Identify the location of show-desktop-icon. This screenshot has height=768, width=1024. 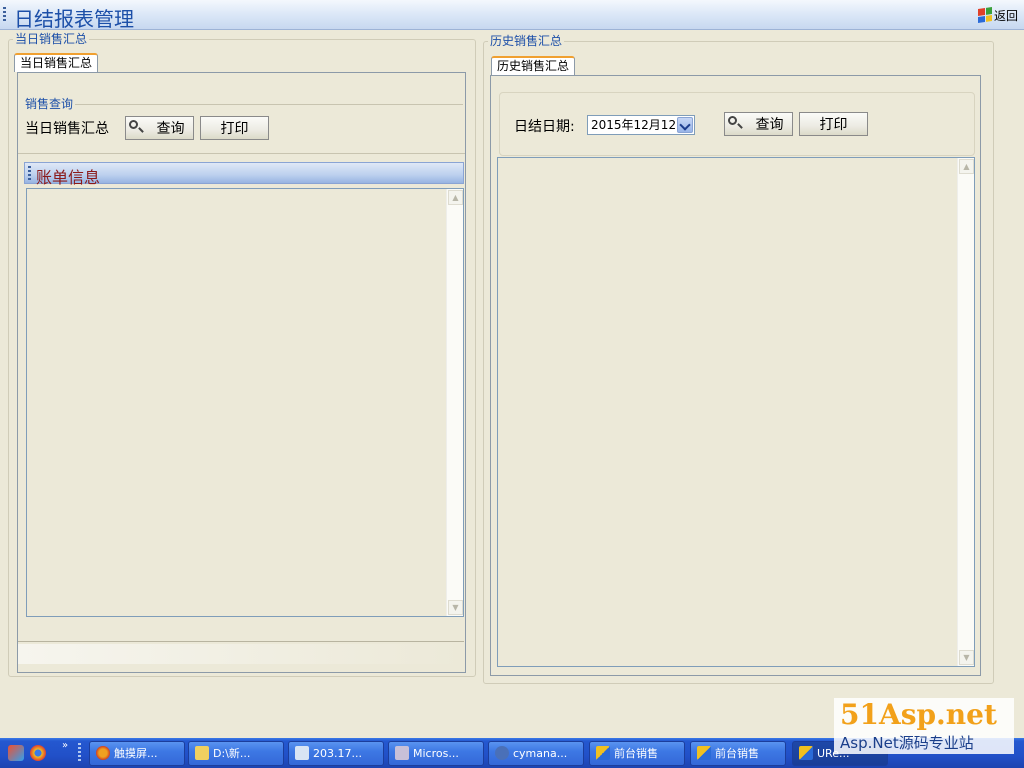
(16, 753).